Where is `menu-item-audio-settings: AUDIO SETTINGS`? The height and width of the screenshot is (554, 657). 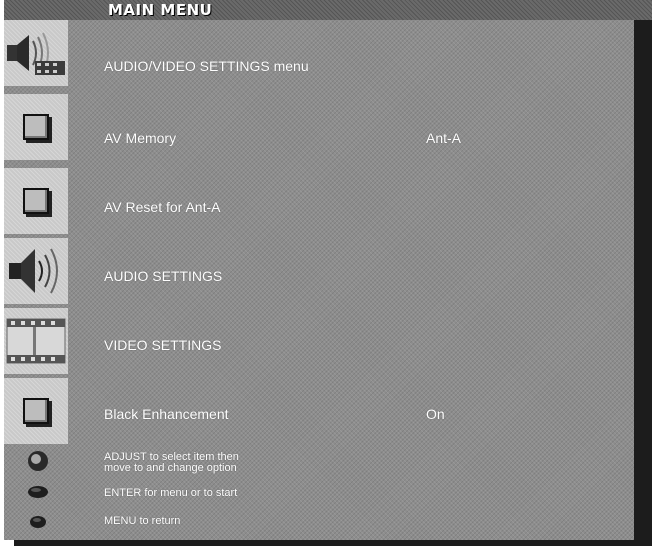
menu-item-audio-settings: AUDIO SETTINGS is located at coordinates (163, 276).